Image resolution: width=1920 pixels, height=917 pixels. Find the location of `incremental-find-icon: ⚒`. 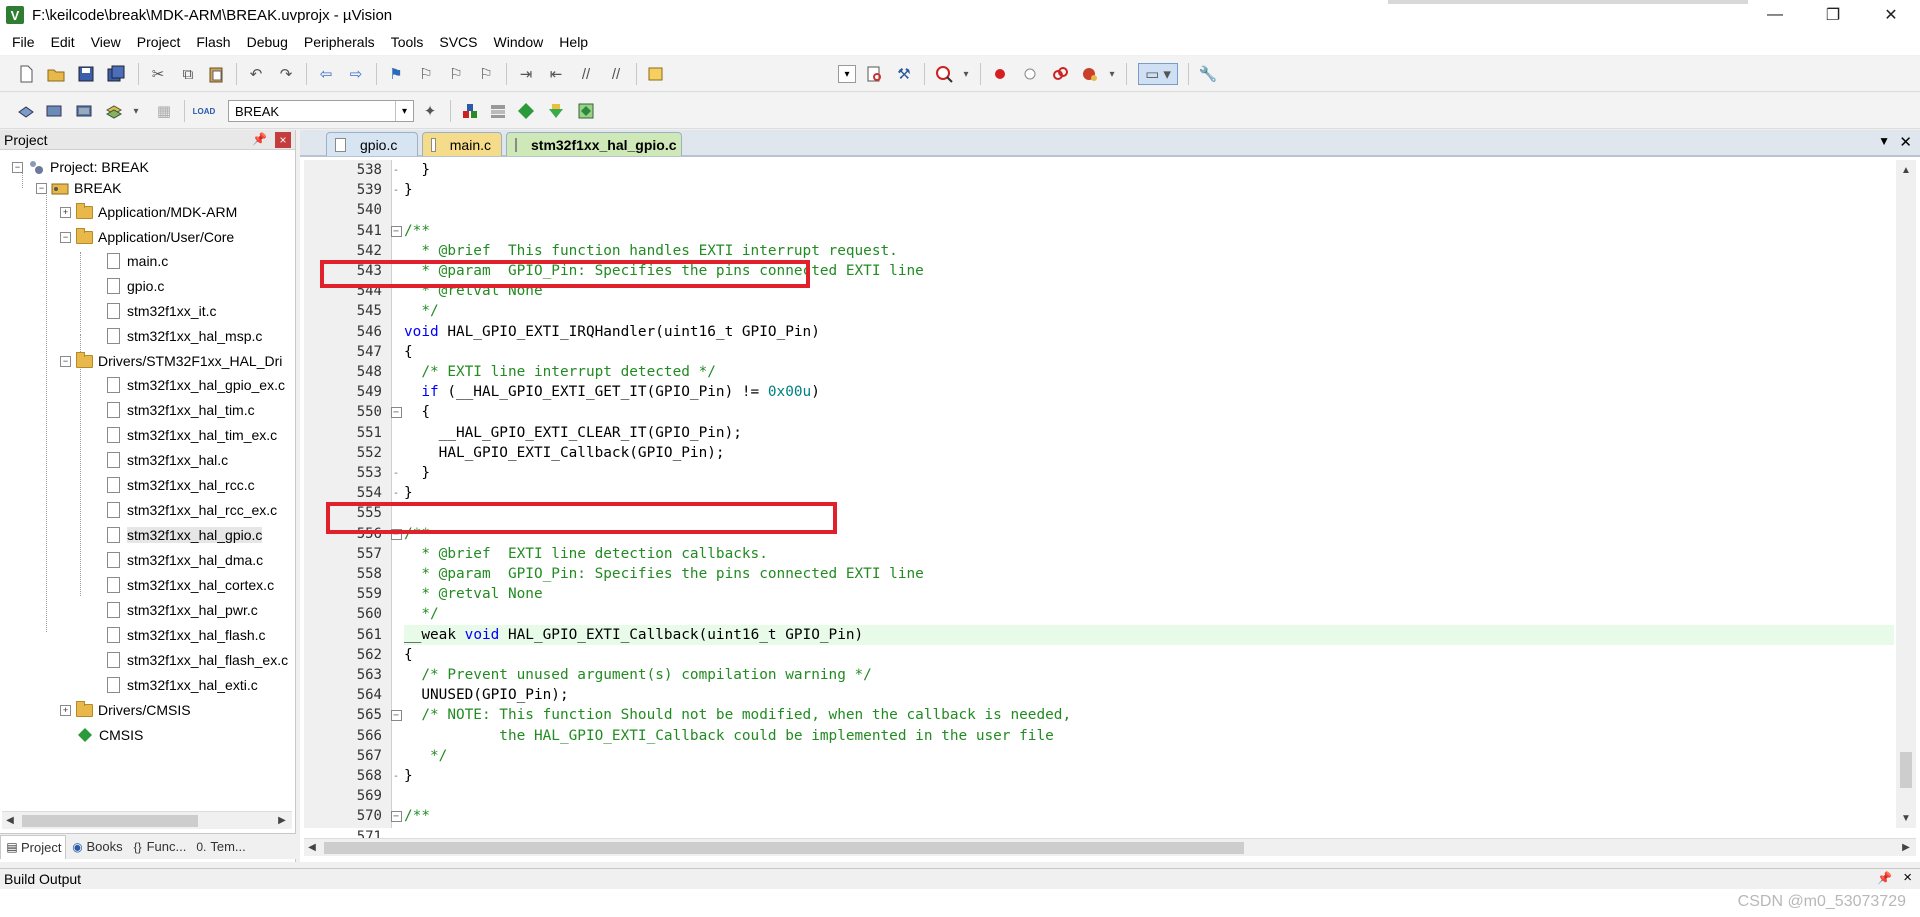

incremental-find-icon: ⚒ is located at coordinates (904, 74).